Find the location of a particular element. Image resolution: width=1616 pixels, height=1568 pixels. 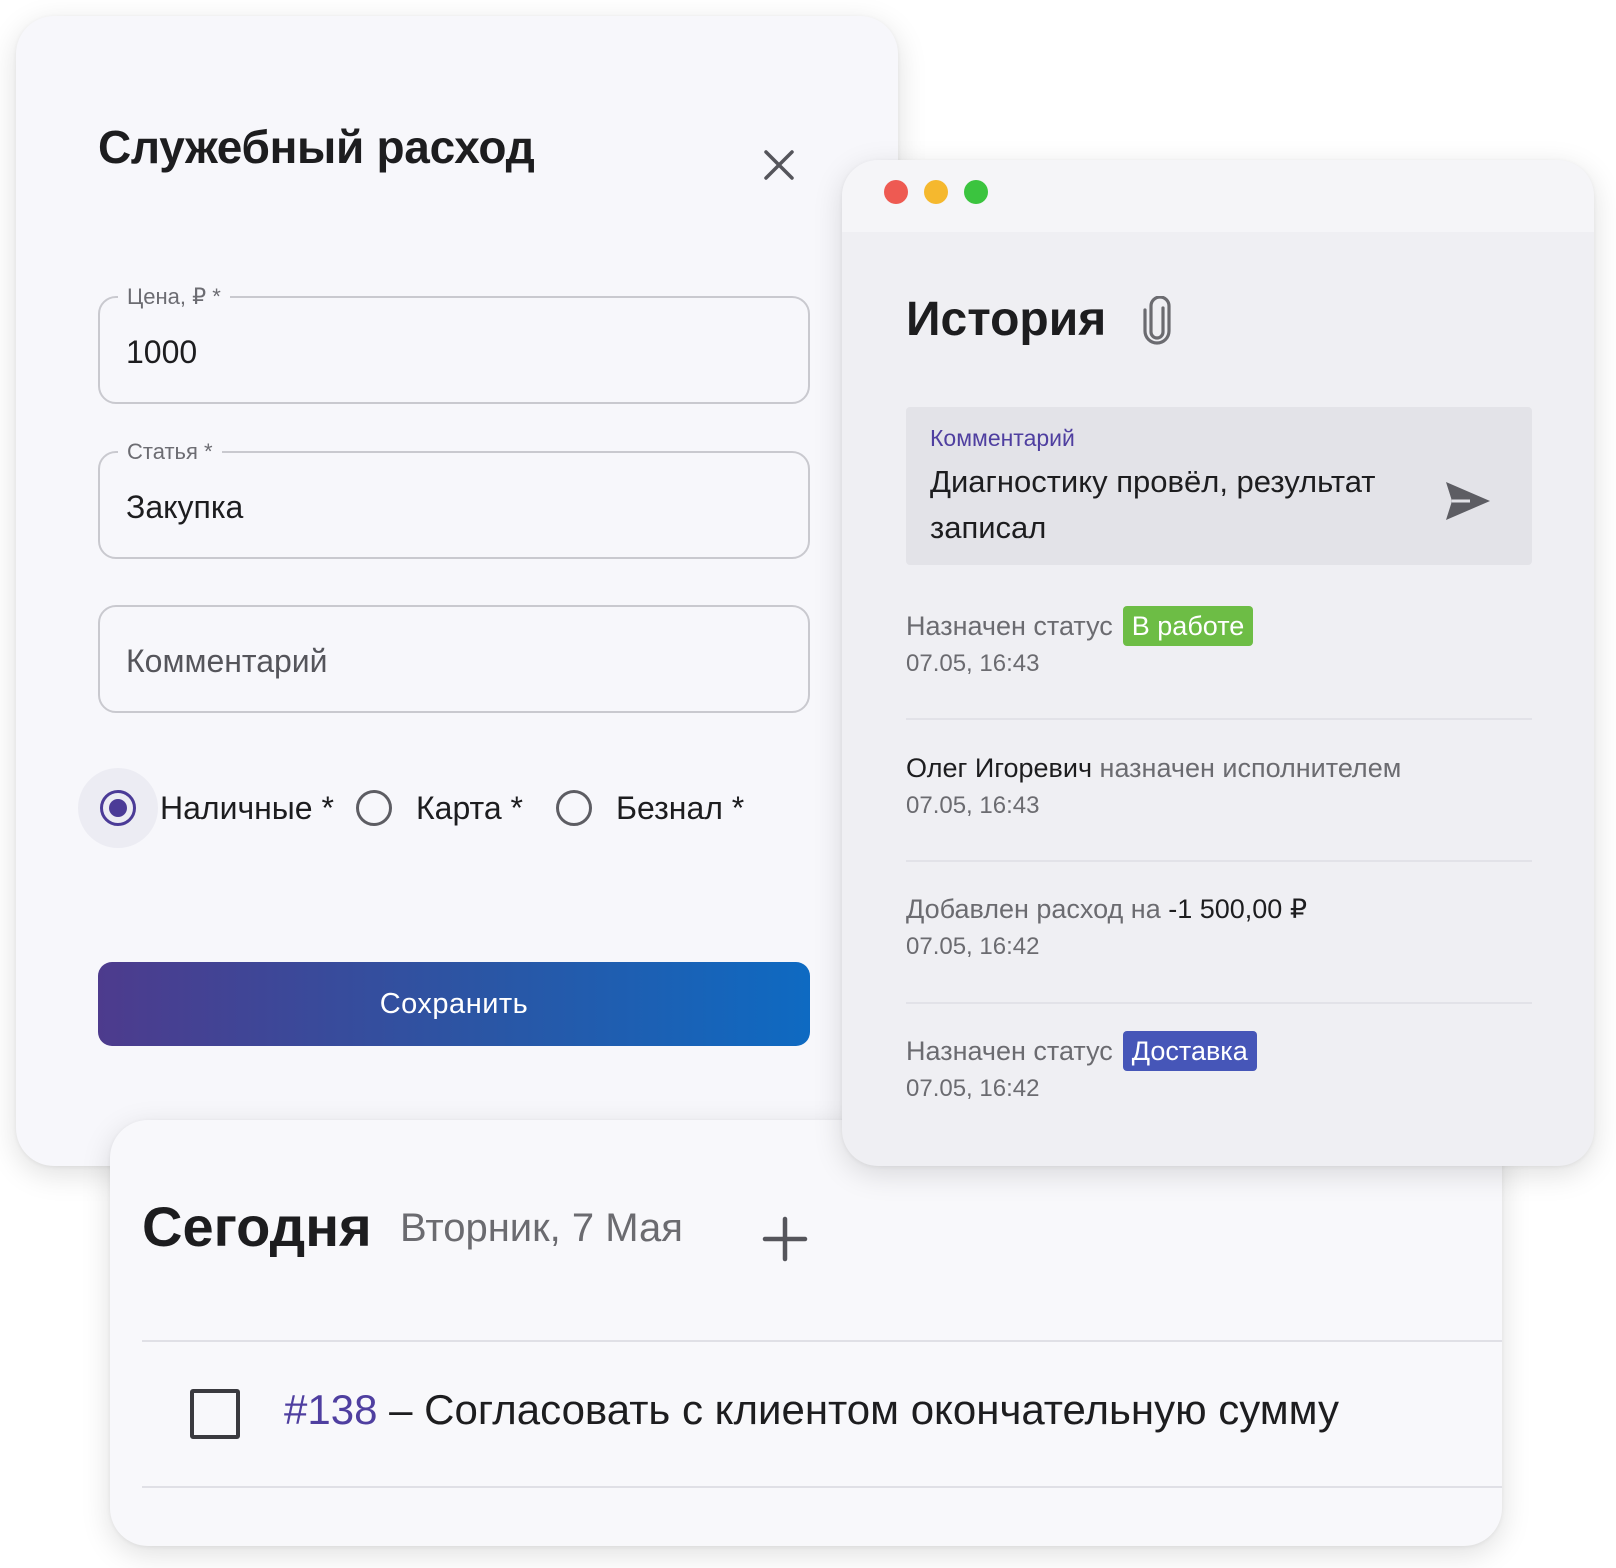

radio-cash-label: Наличные * is located at coordinates (247, 807).